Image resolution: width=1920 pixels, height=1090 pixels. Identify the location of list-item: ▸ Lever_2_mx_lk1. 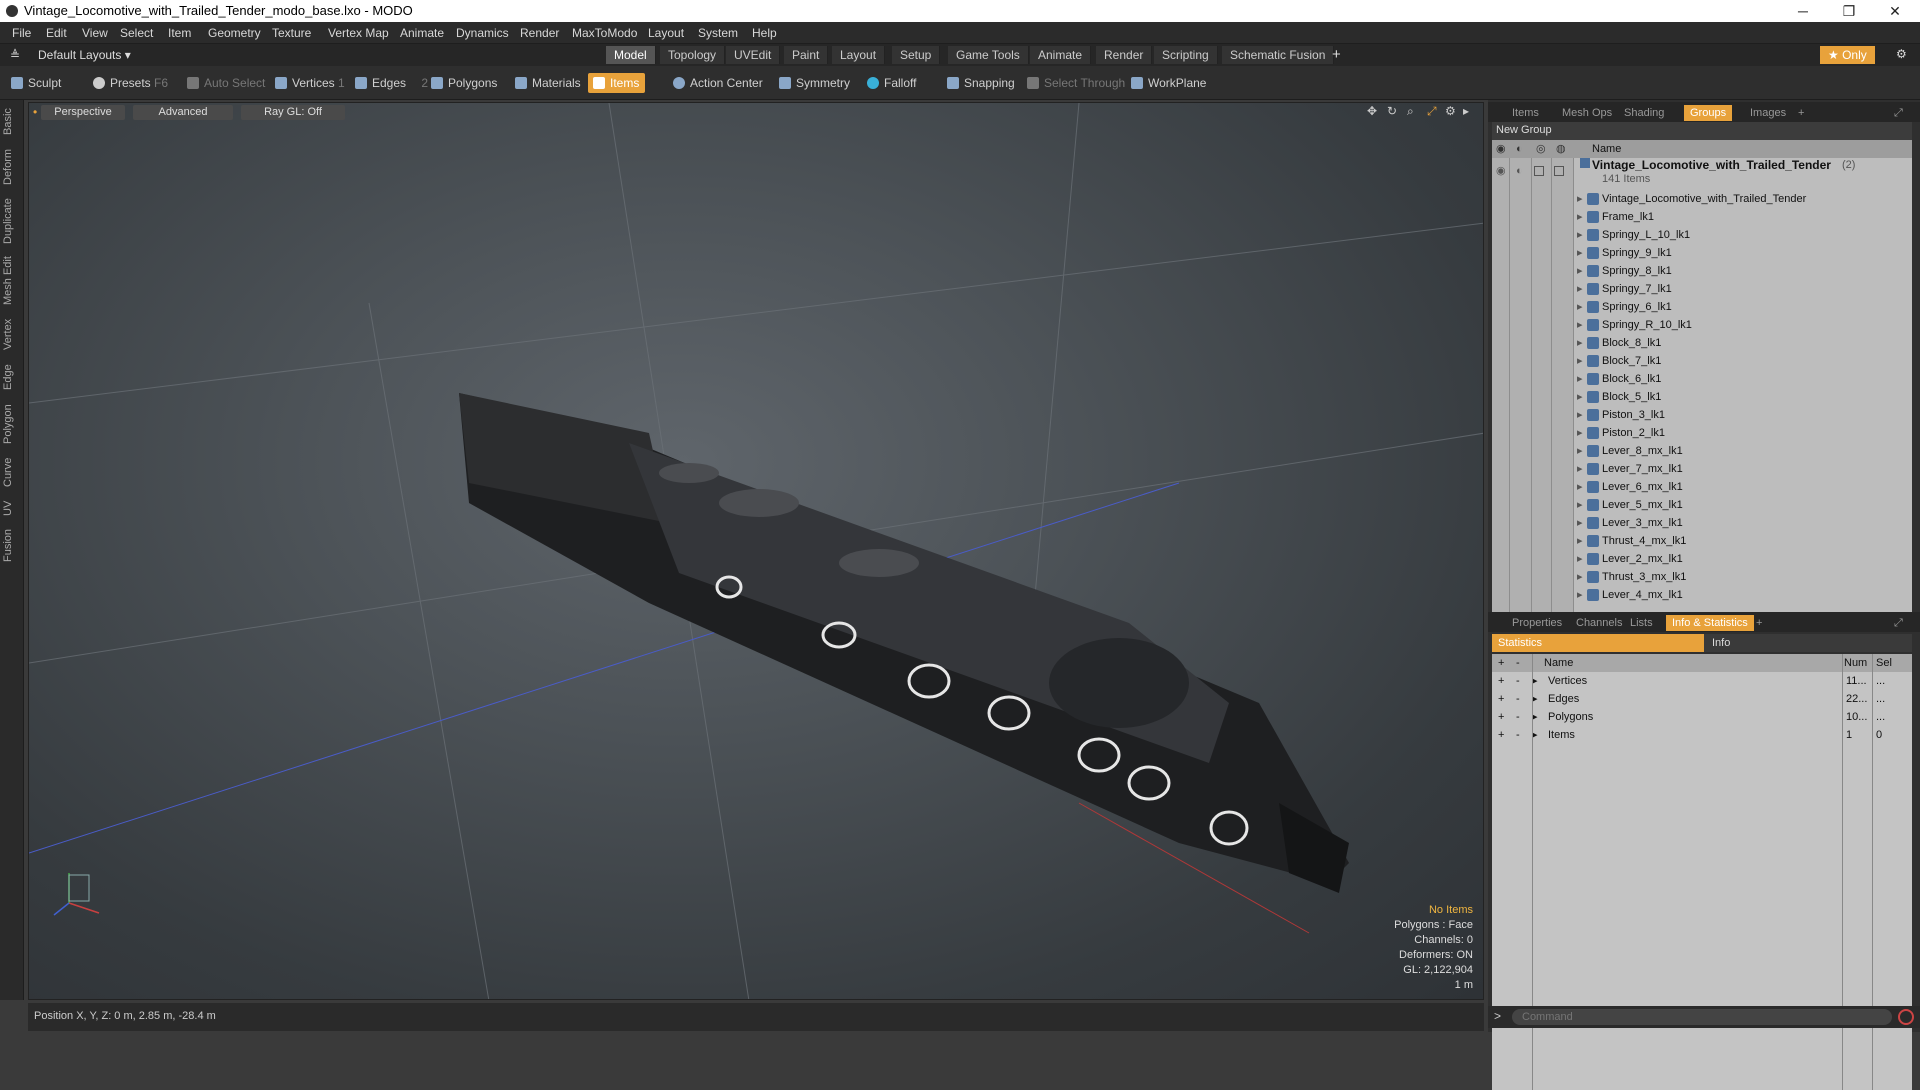
(1702, 559).